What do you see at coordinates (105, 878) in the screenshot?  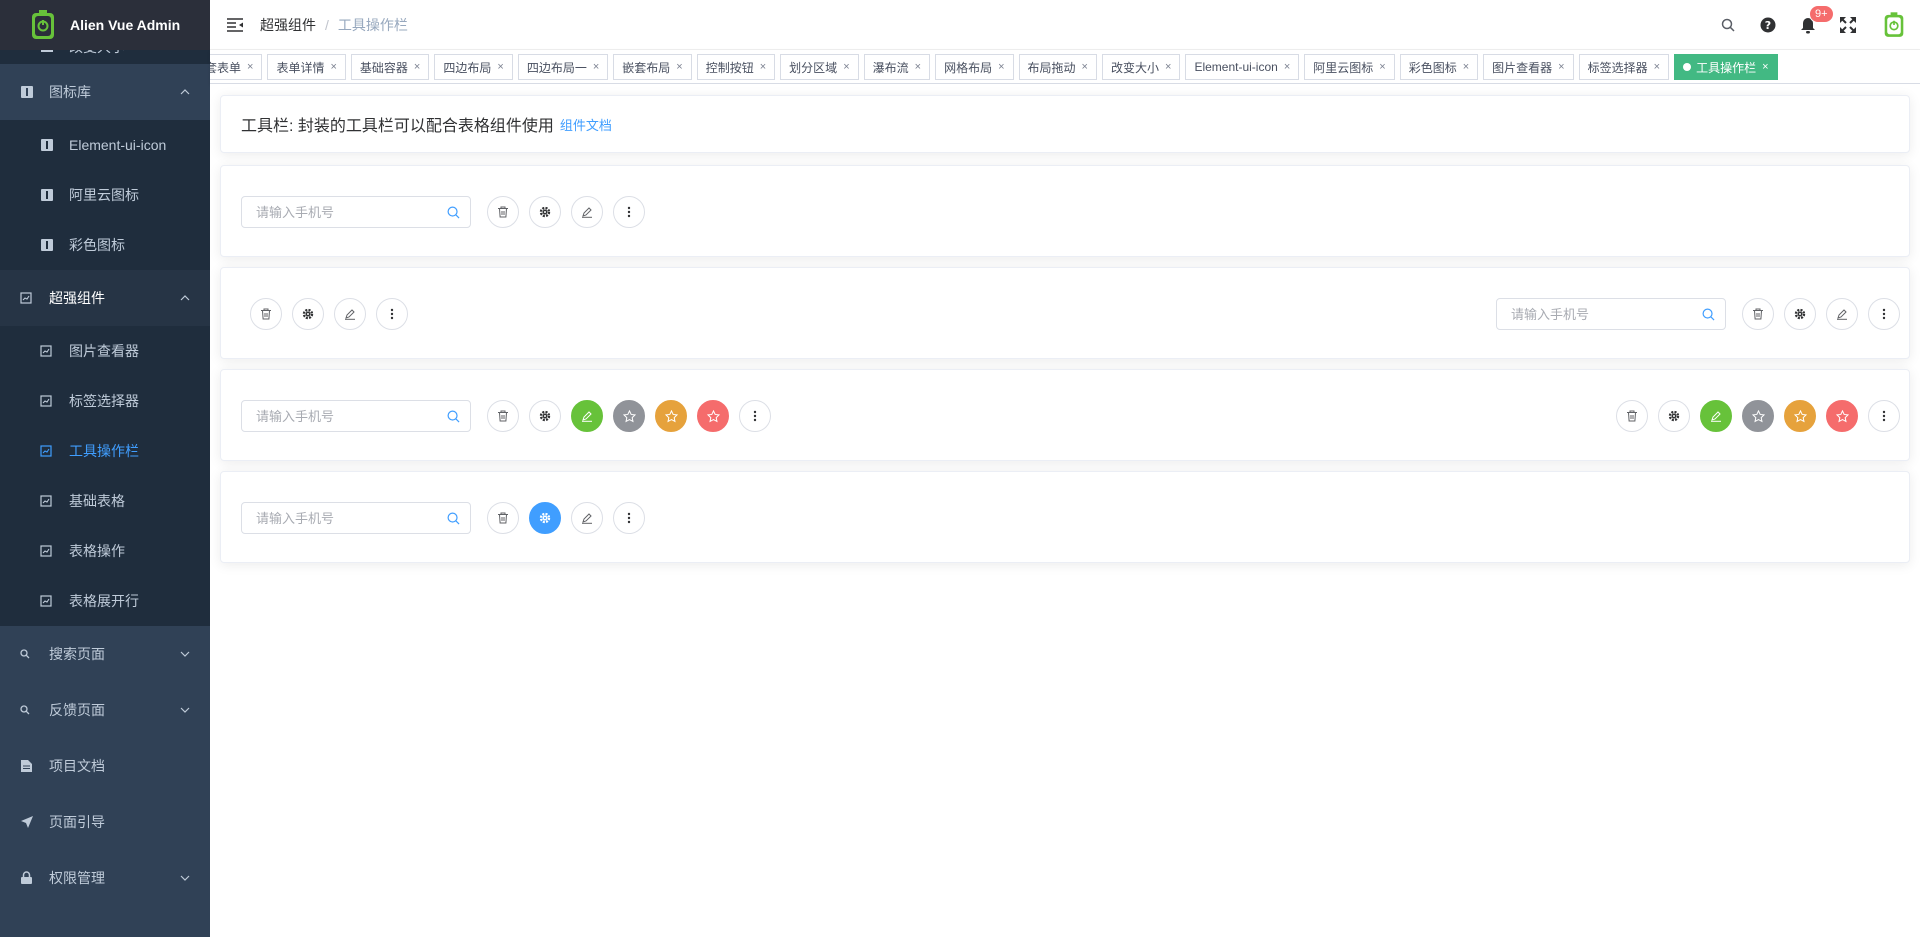 I see `sidebar-item-permissions: 权限管理` at bounding box center [105, 878].